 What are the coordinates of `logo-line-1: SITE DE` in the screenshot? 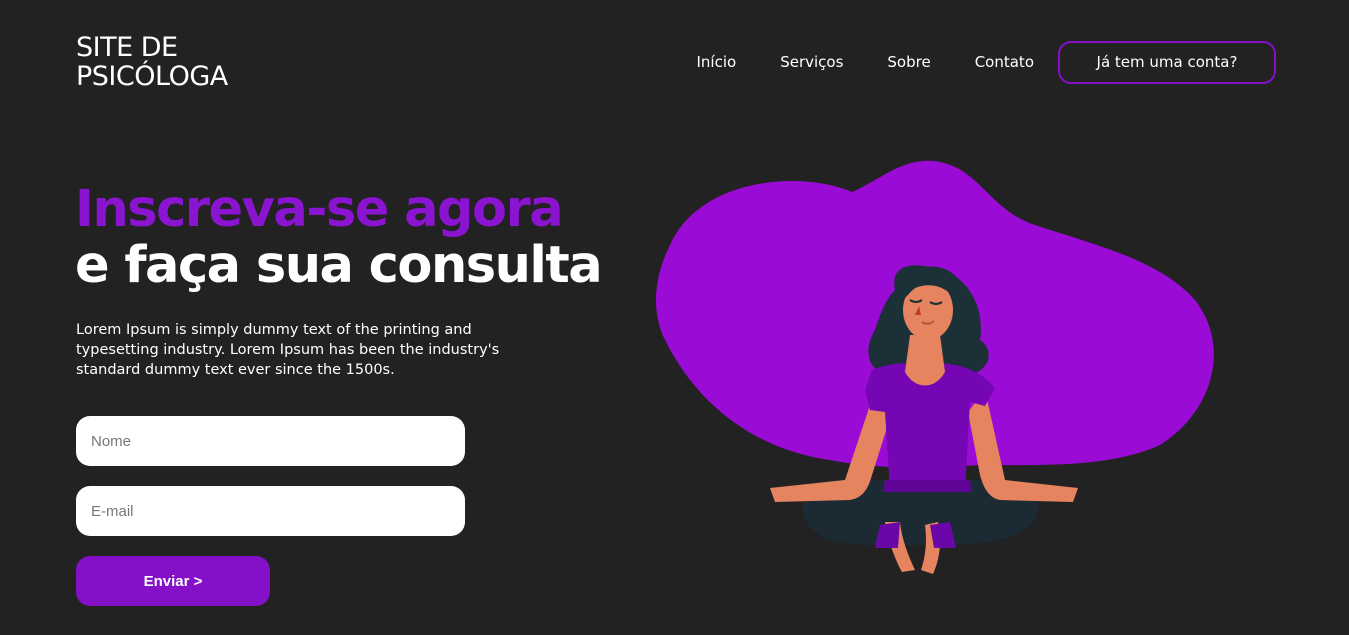 It's located at (127, 47).